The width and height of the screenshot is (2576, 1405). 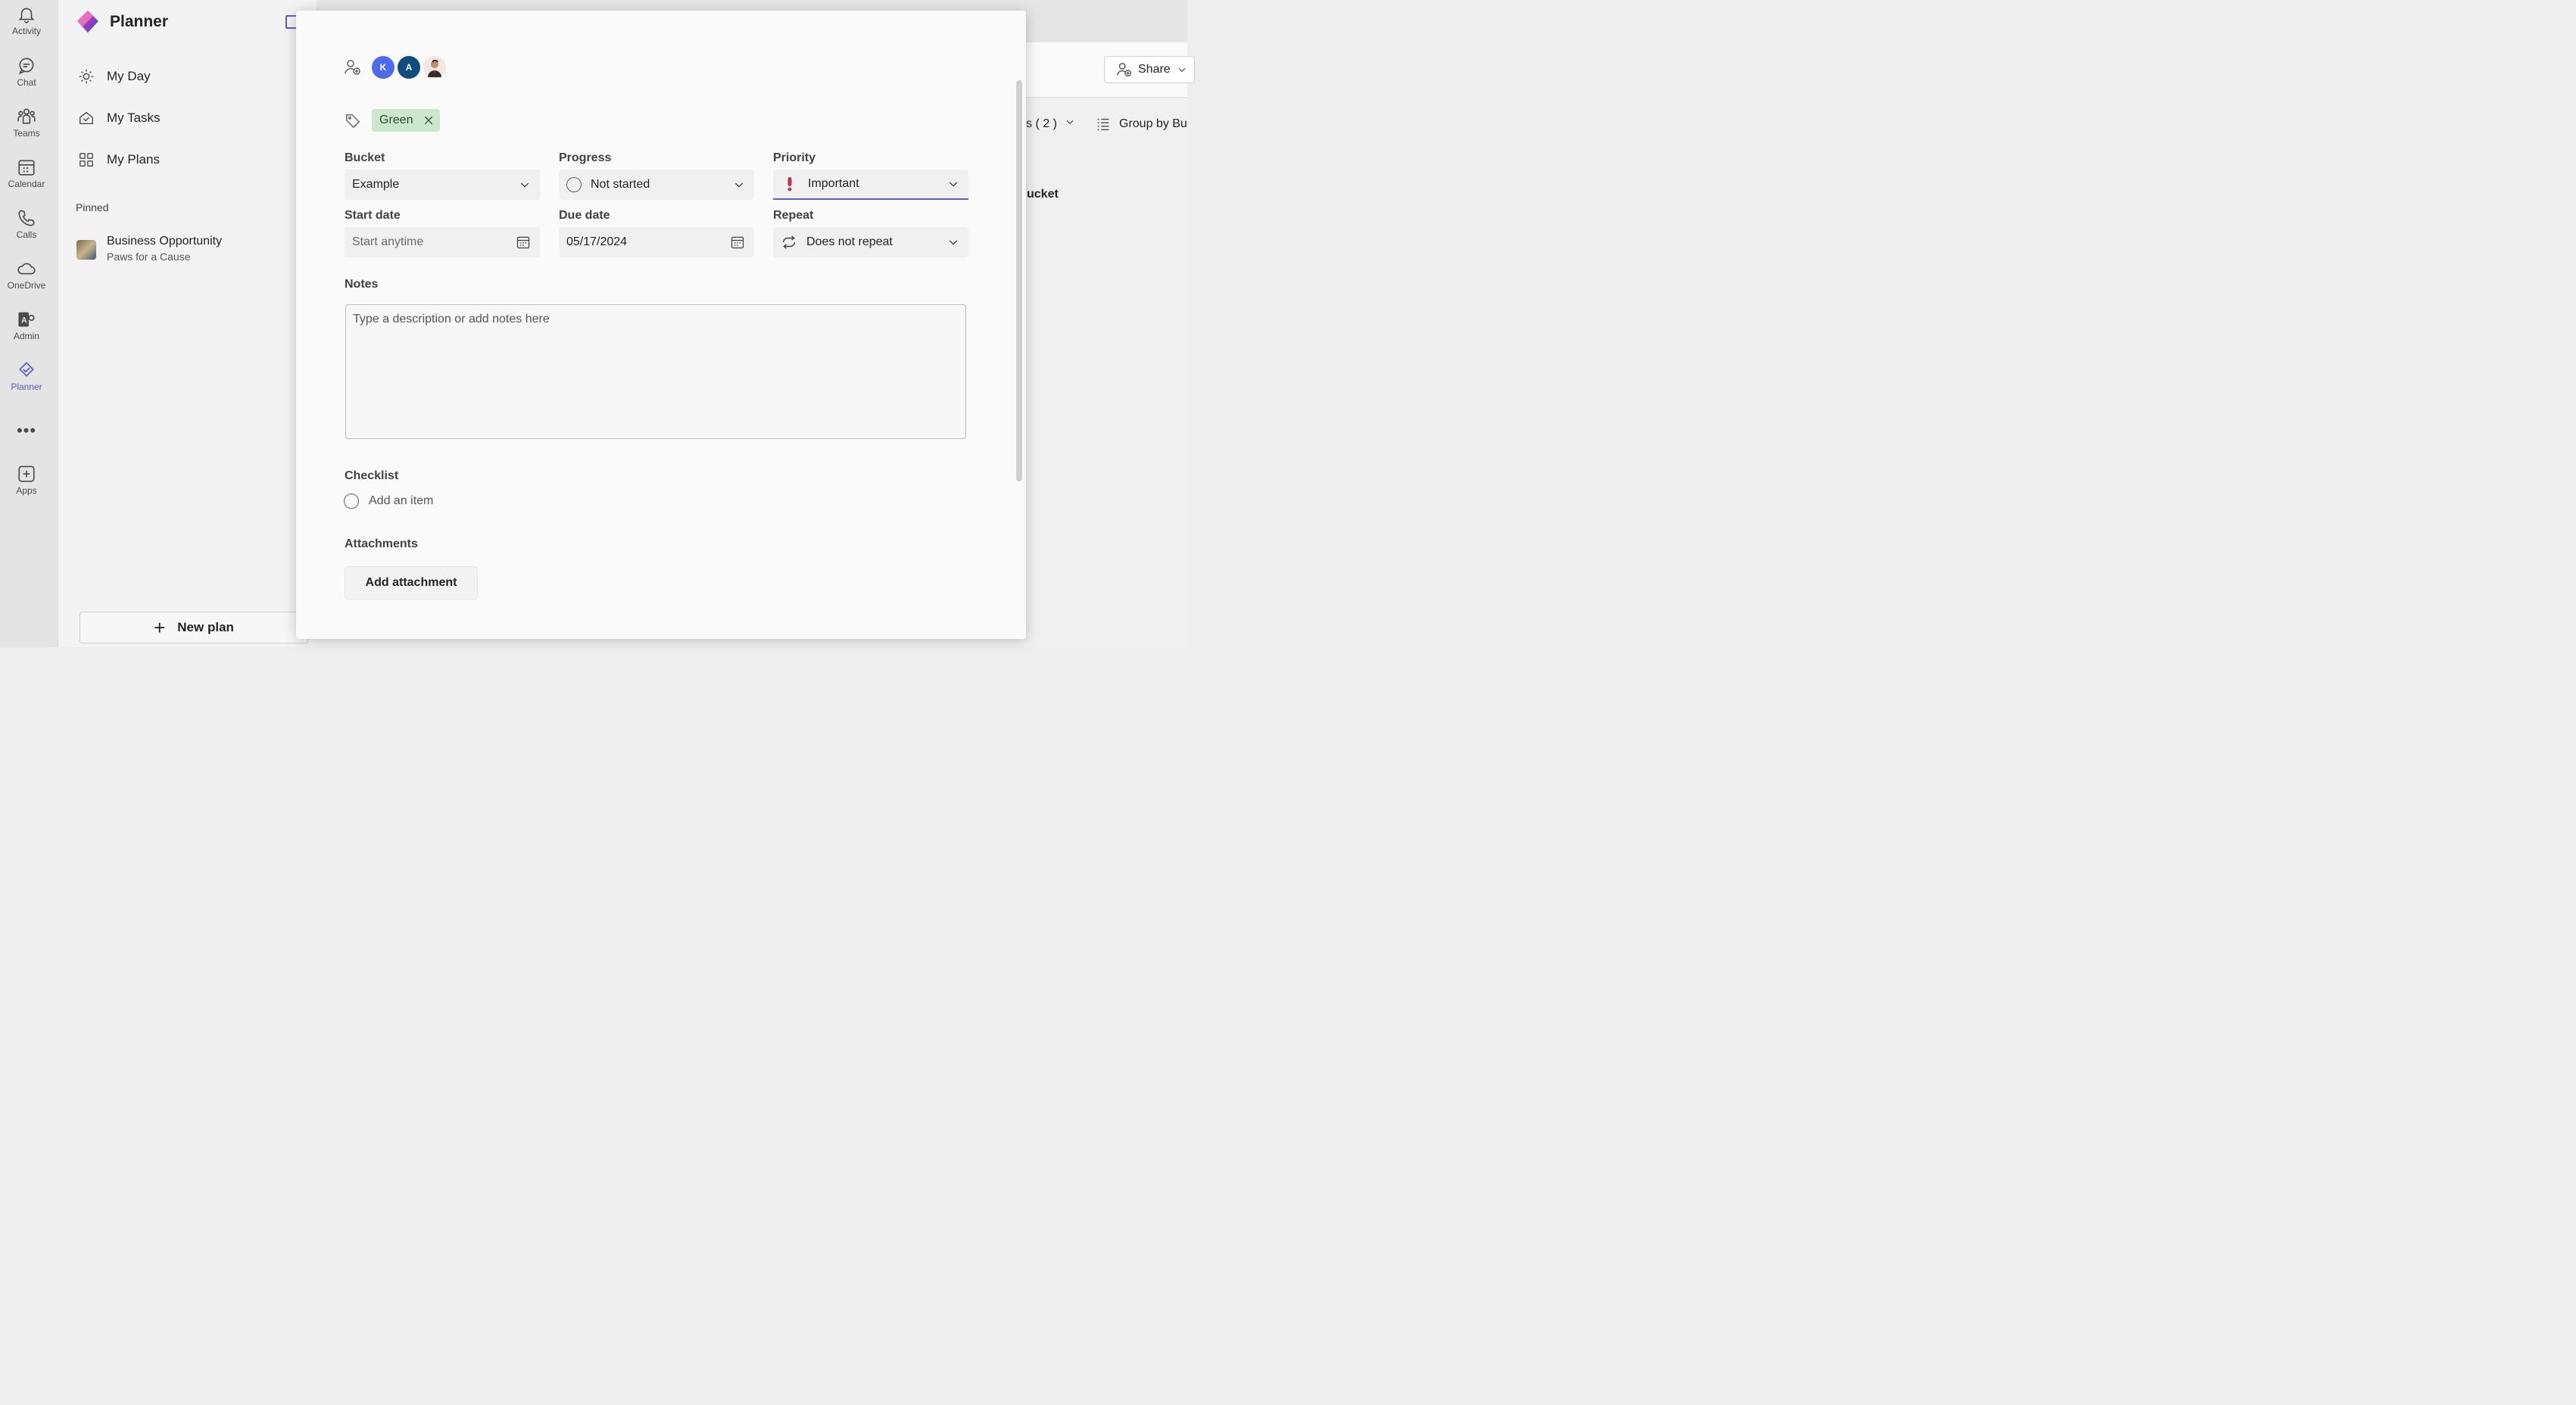 I want to click on rail-label: Admin, so click(x=26, y=336).